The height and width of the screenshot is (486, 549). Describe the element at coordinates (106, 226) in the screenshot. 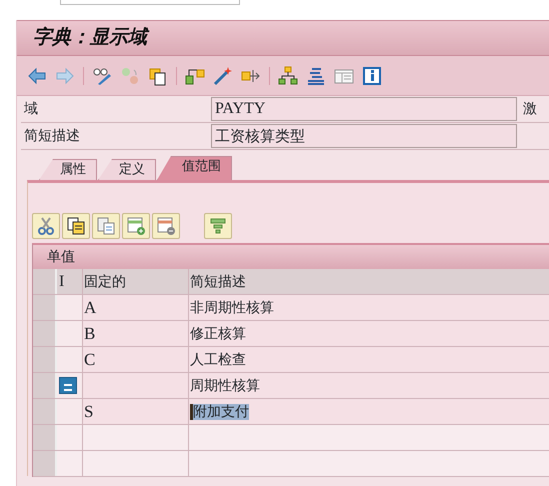

I see `paste-icon` at that location.